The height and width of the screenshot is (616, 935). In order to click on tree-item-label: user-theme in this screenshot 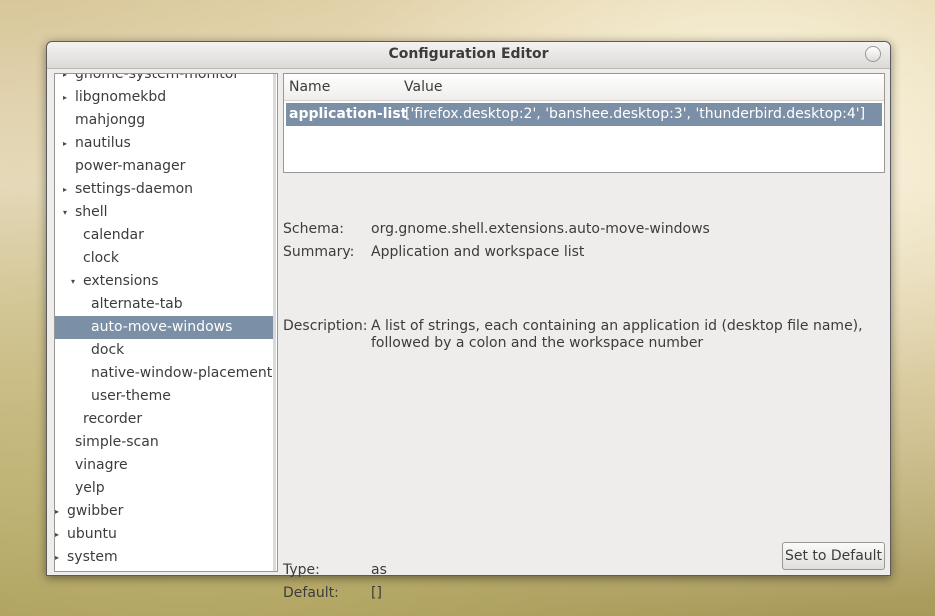, I will do `click(131, 396)`.